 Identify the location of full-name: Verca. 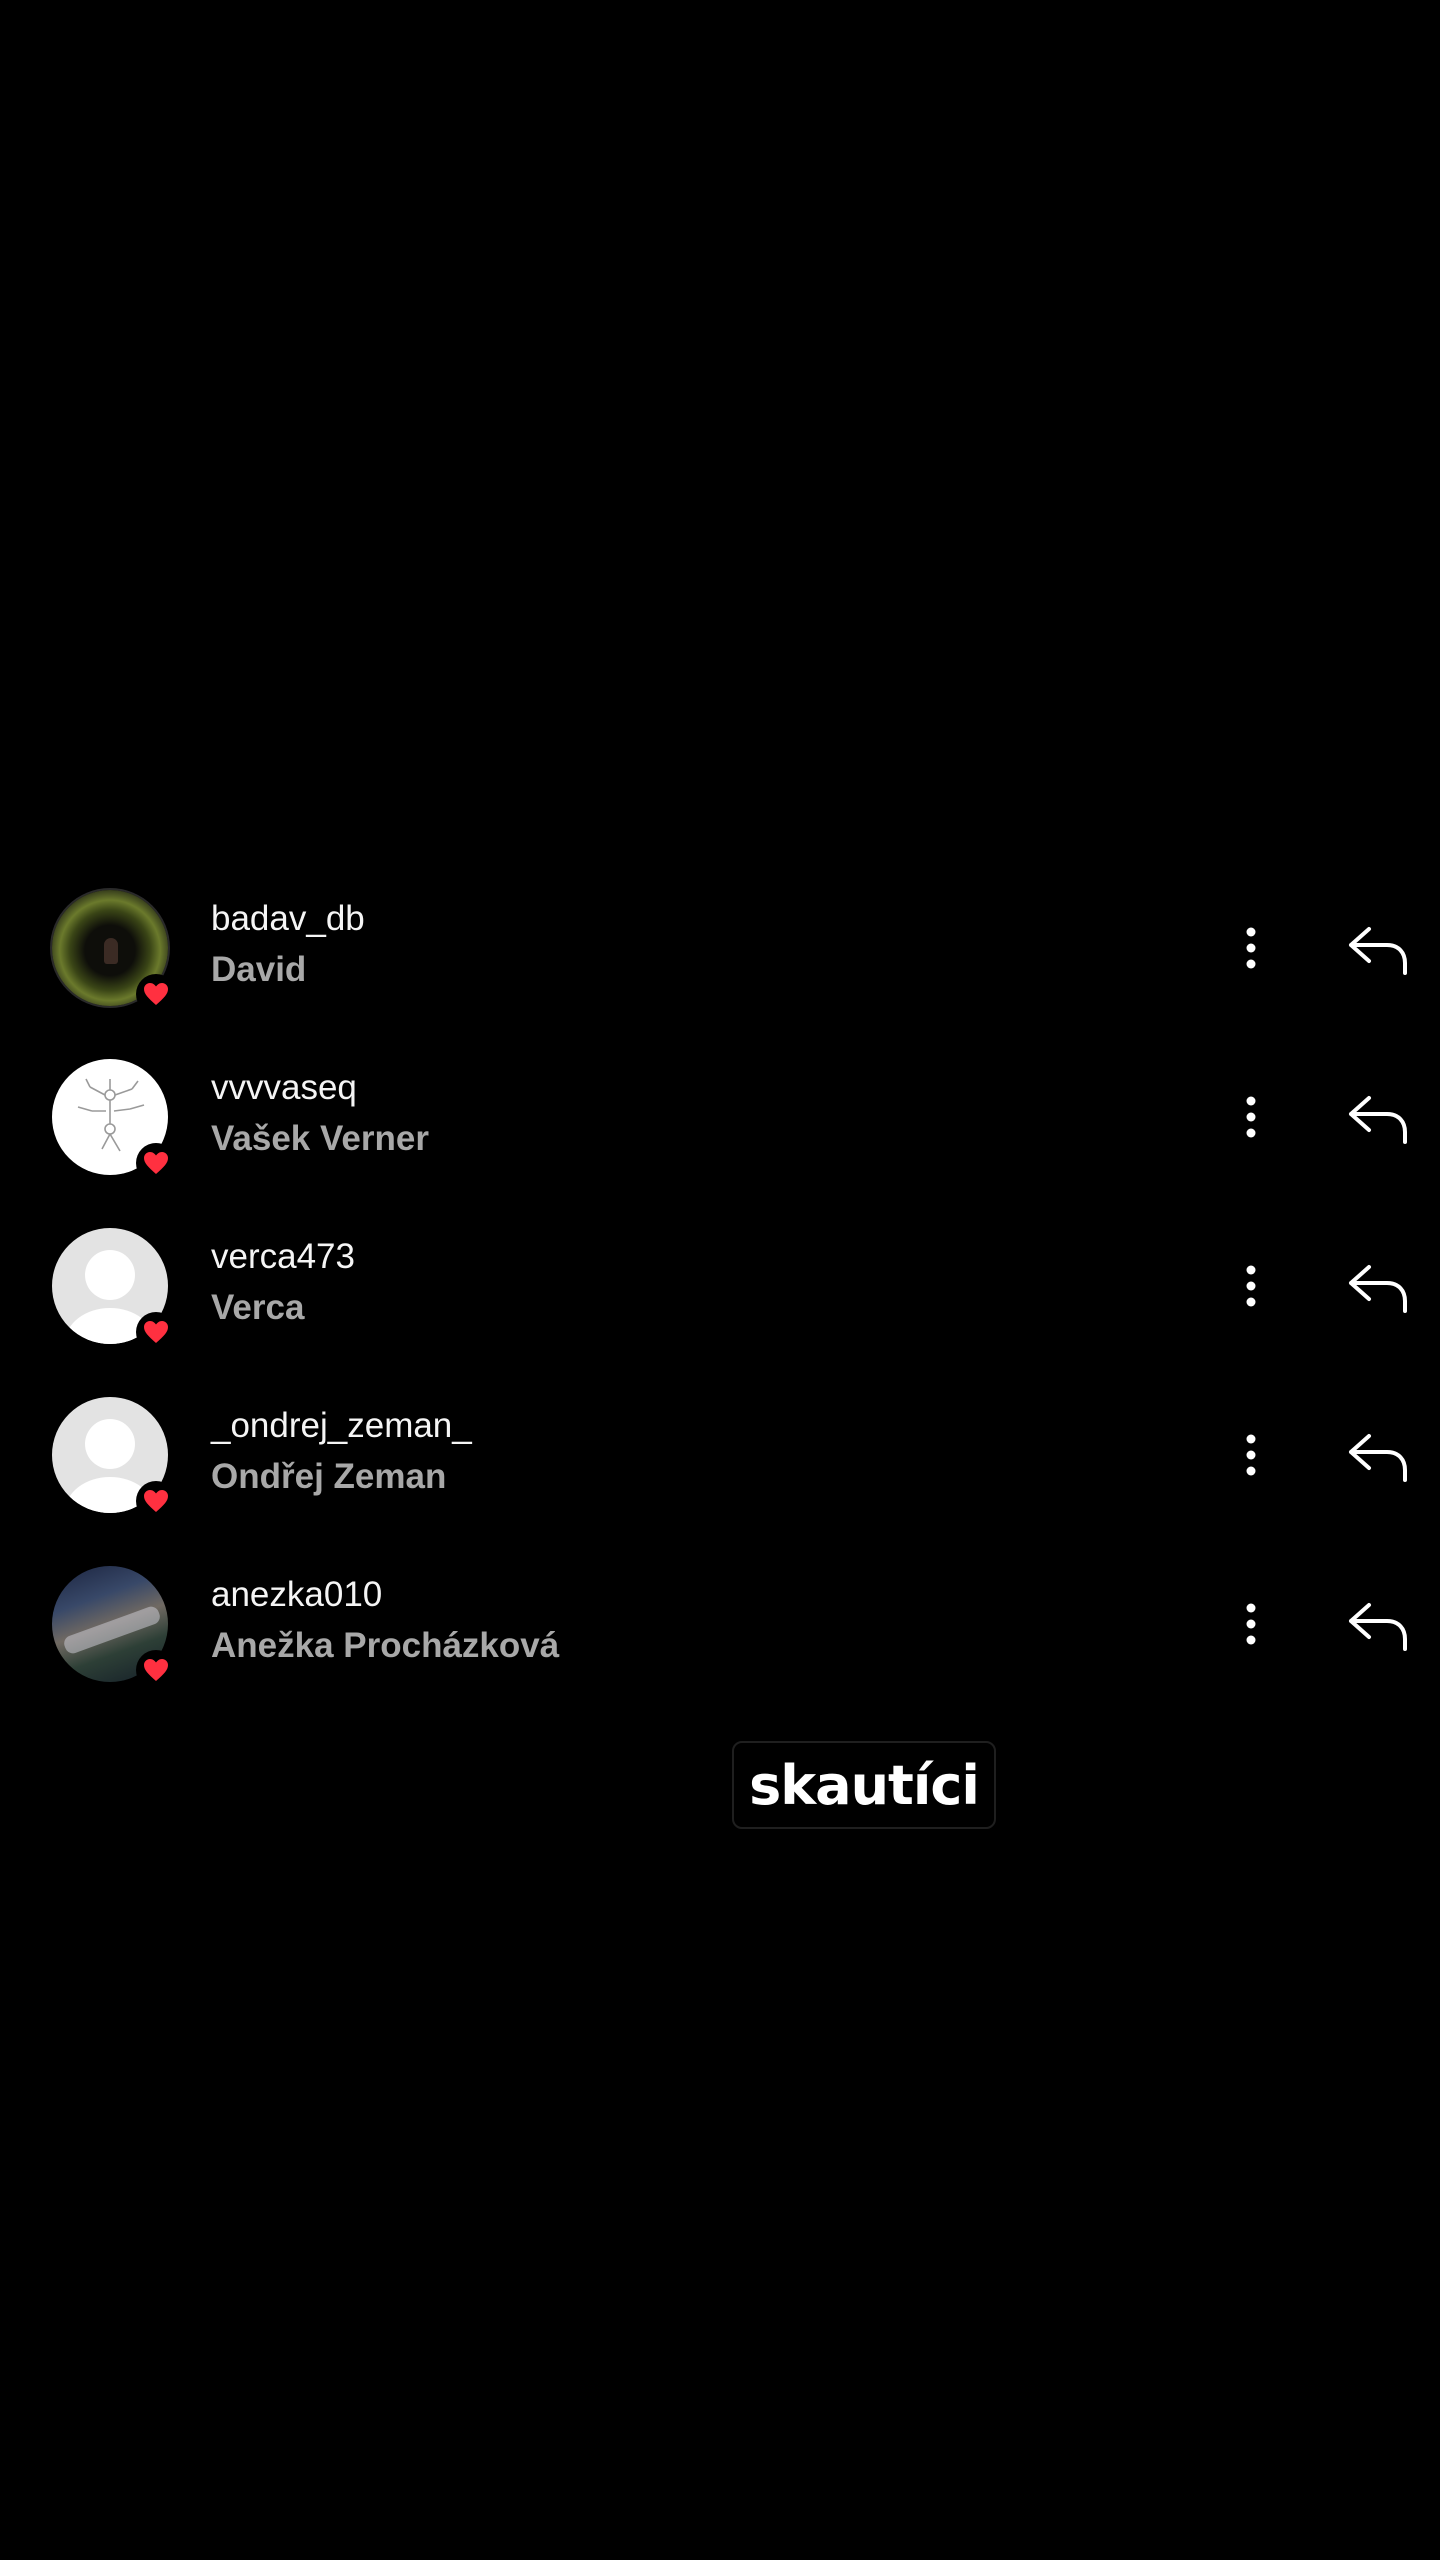
(258, 1307).